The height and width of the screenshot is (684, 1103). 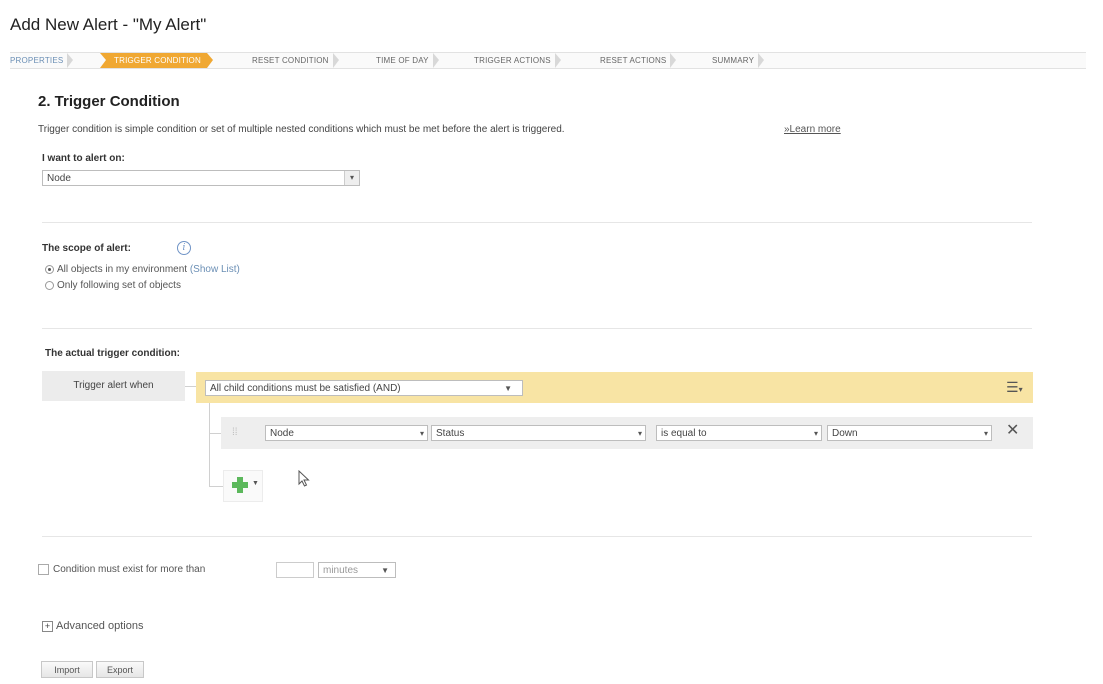 I want to click on show-list-link: (Show List), so click(x=215, y=269).